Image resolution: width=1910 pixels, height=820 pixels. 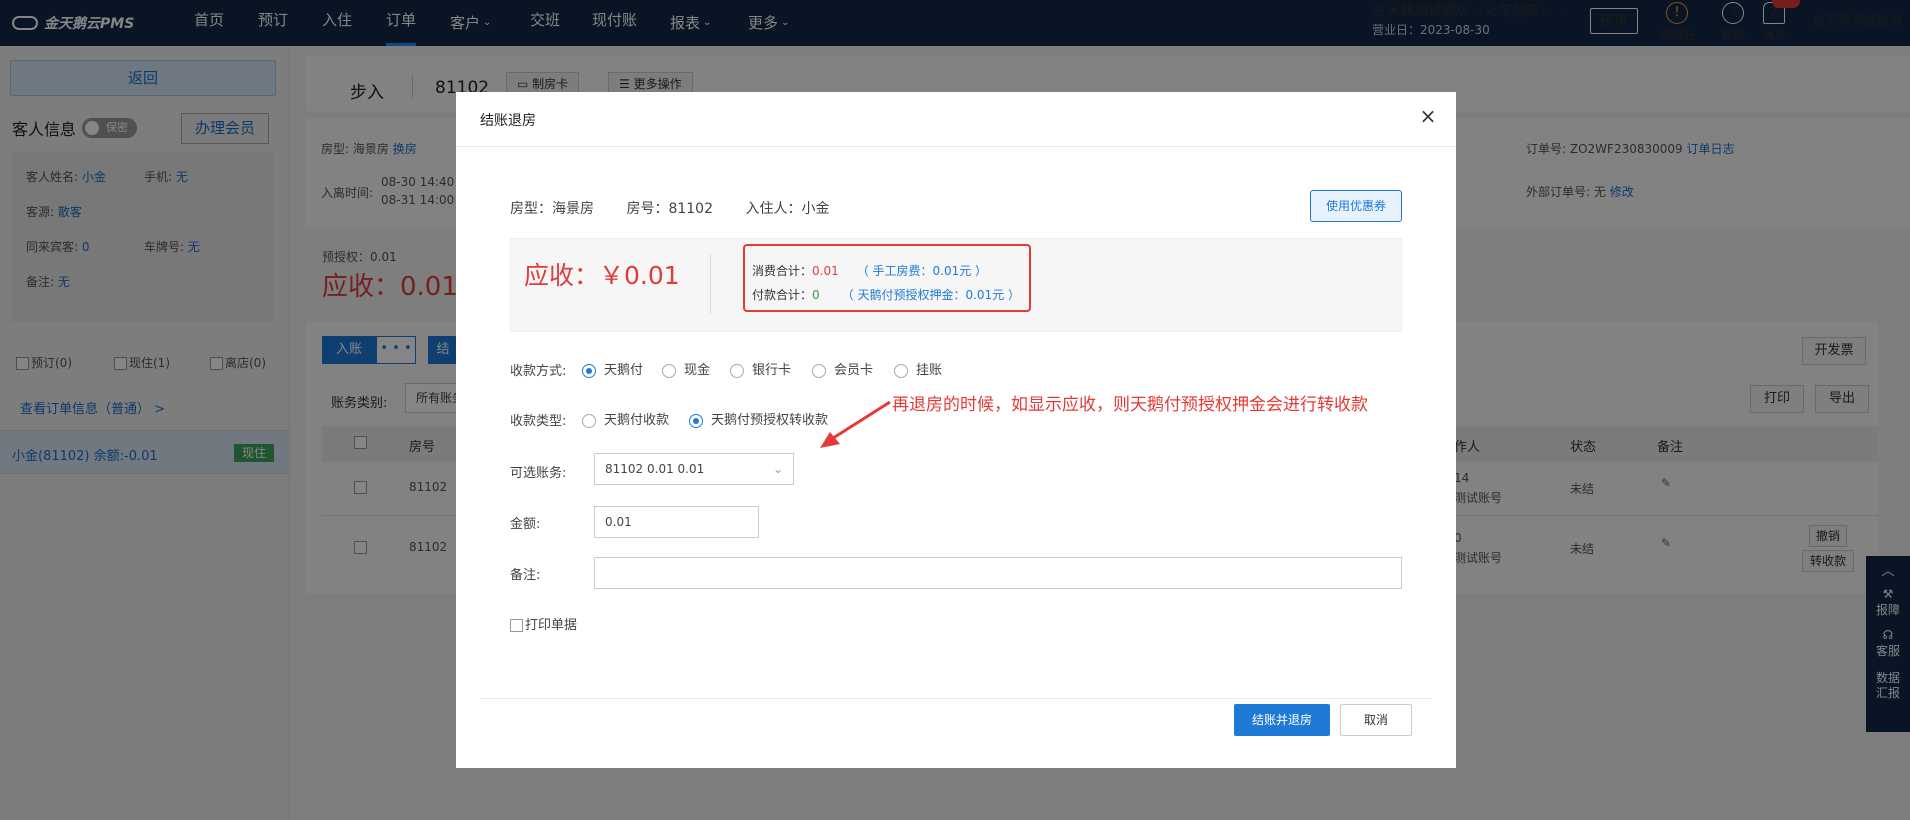 What do you see at coordinates (1376, 720) in the screenshot?
I see `cancel-button: 取消` at bounding box center [1376, 720].